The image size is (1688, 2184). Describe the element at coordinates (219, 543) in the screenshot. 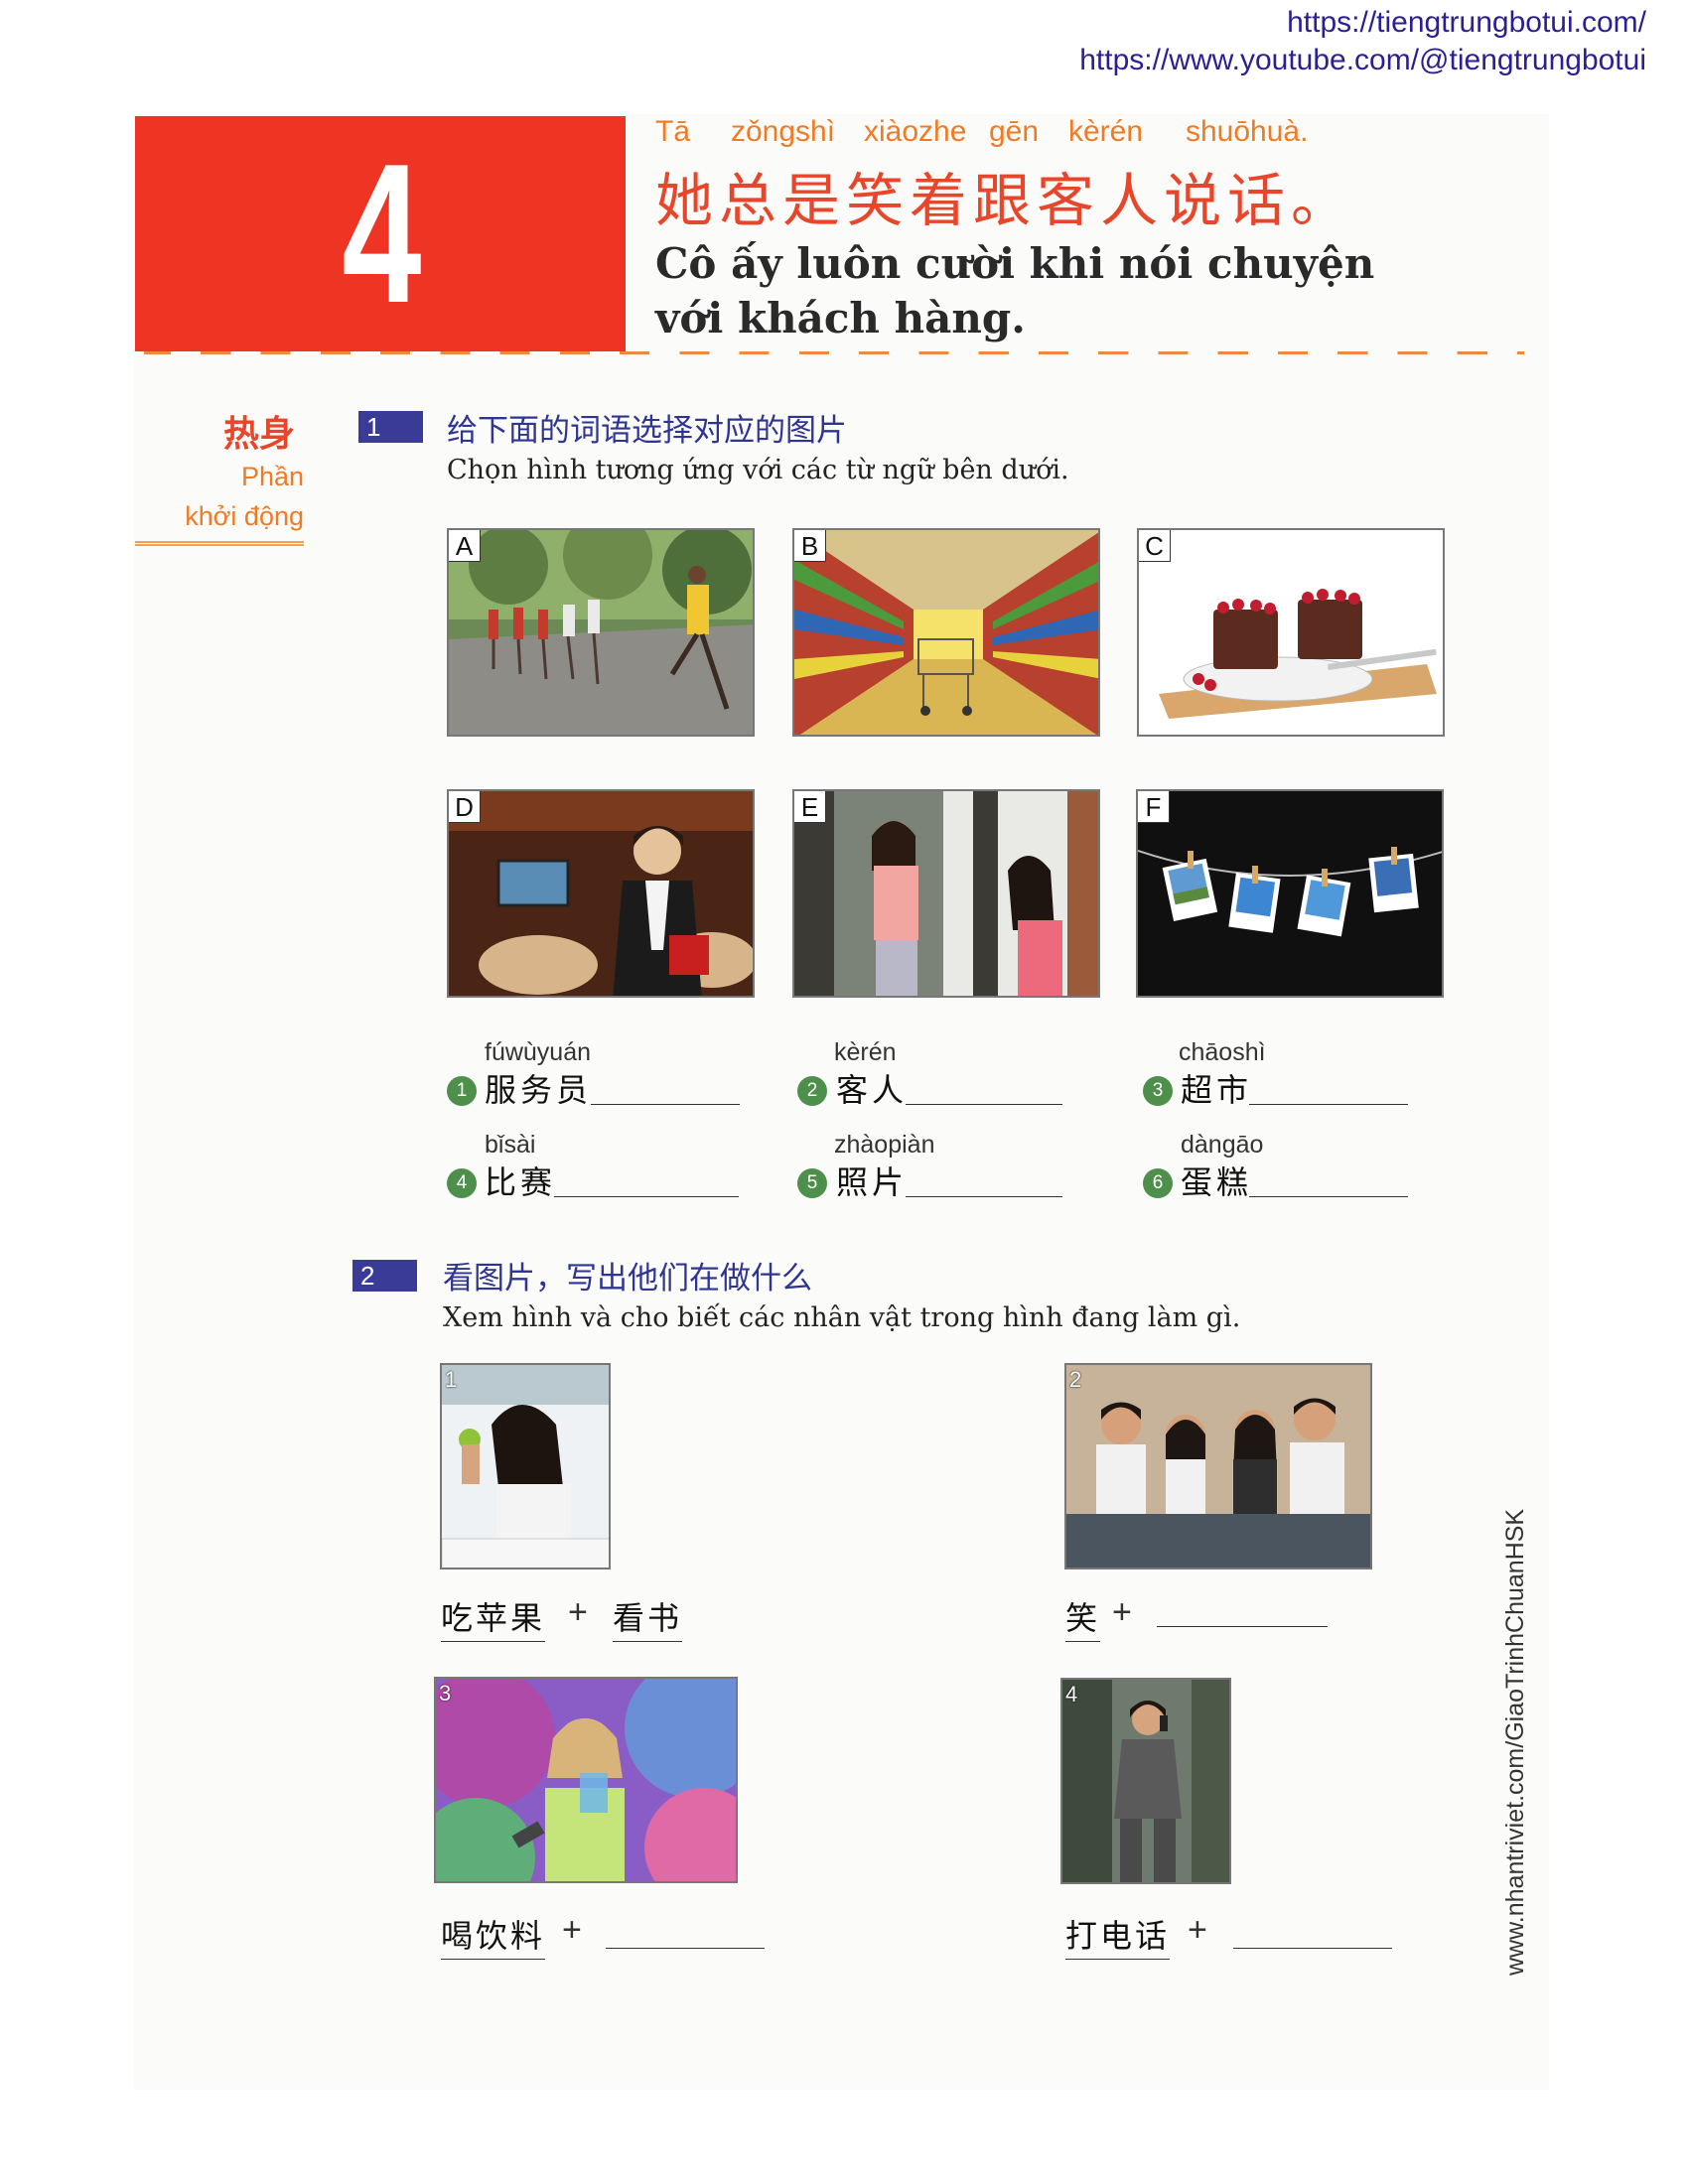

I see `warmup-underline` at that location.